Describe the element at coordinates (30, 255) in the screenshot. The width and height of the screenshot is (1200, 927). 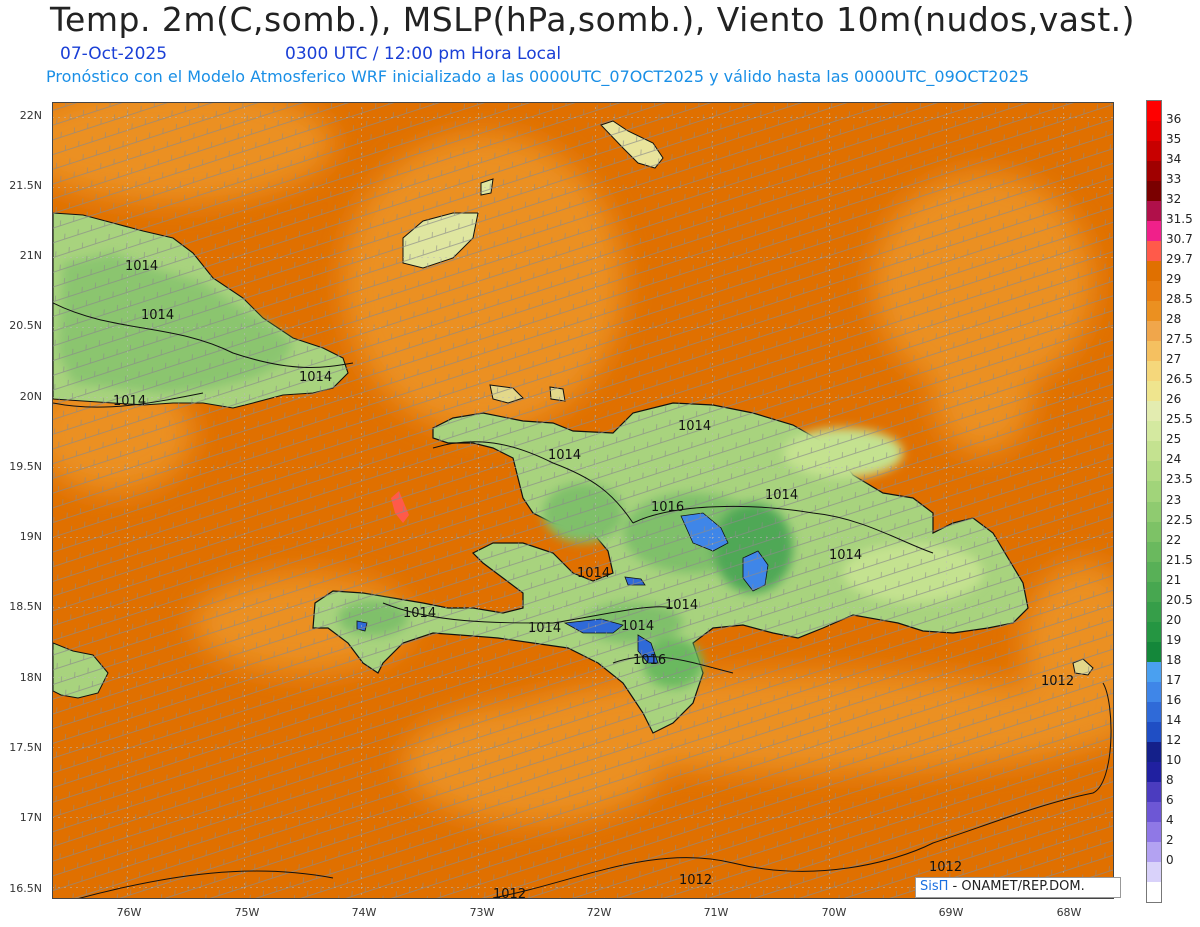
I see `lat-label: 21N` at that location.